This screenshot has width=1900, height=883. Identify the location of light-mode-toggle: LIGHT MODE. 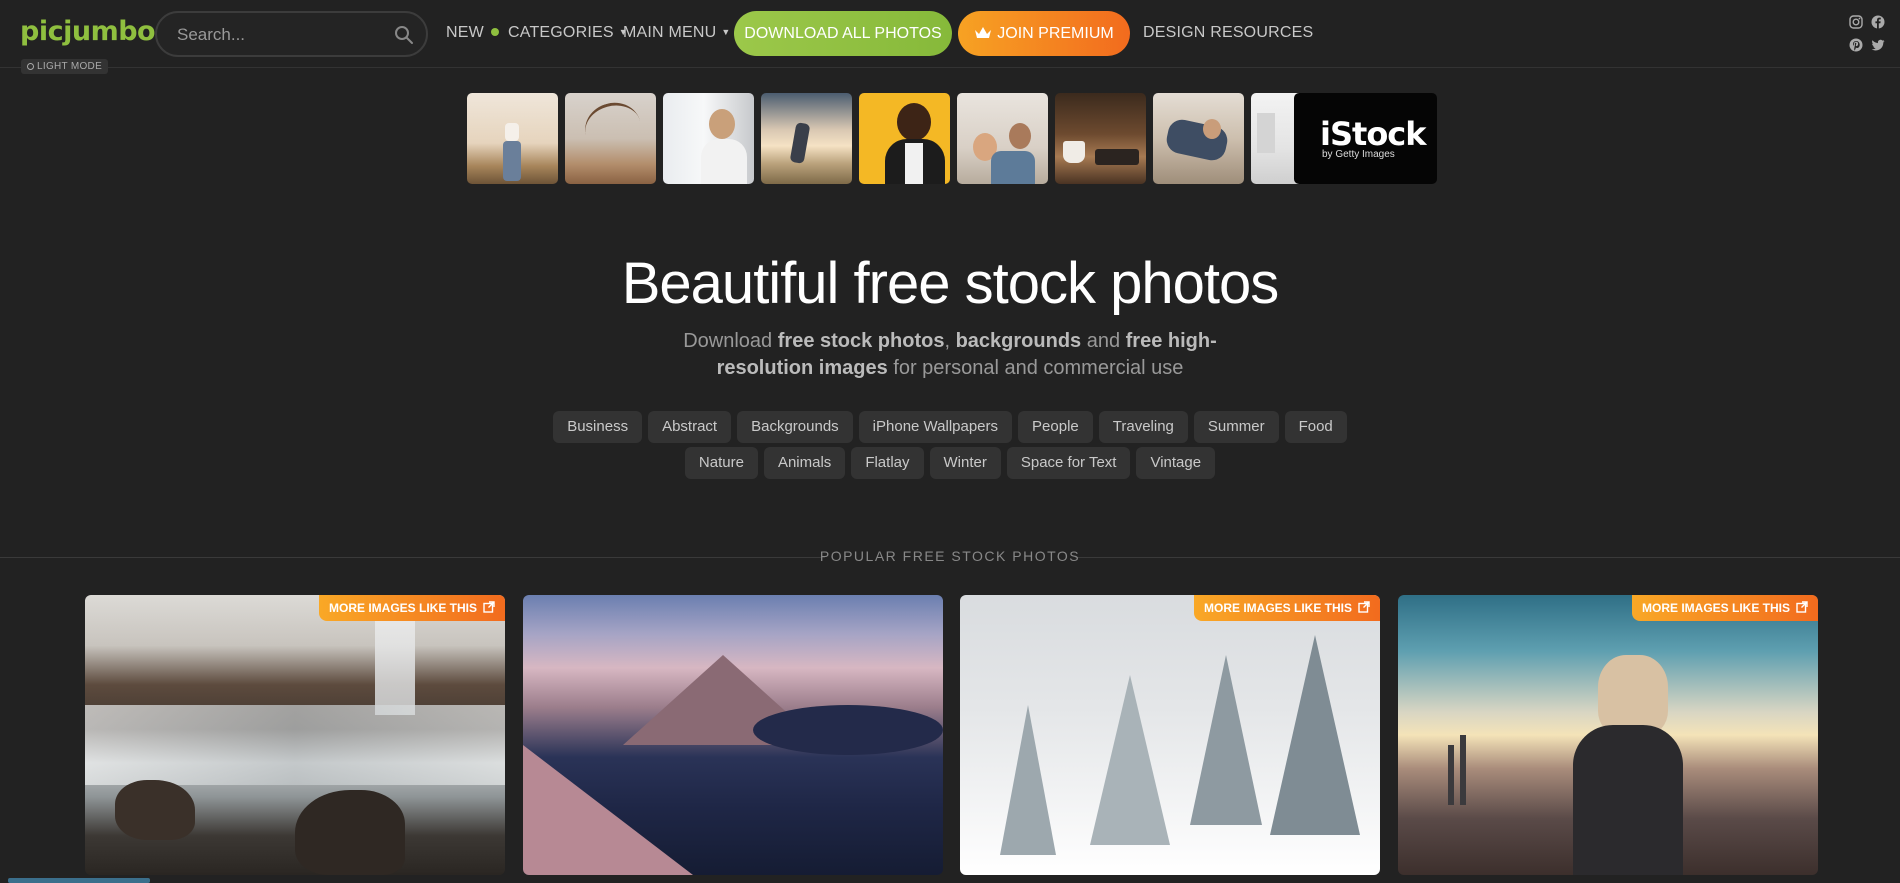
(65, 66).